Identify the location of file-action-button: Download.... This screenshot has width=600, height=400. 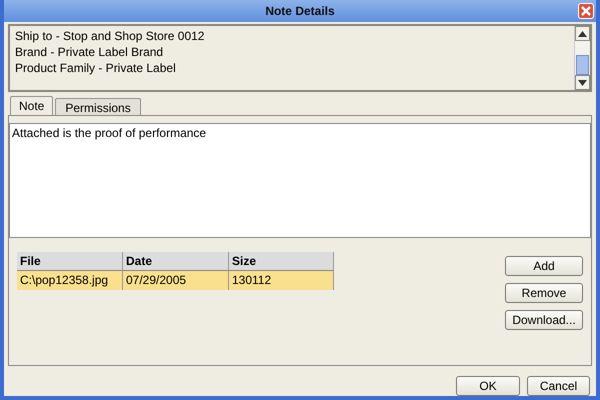
(544, 320).